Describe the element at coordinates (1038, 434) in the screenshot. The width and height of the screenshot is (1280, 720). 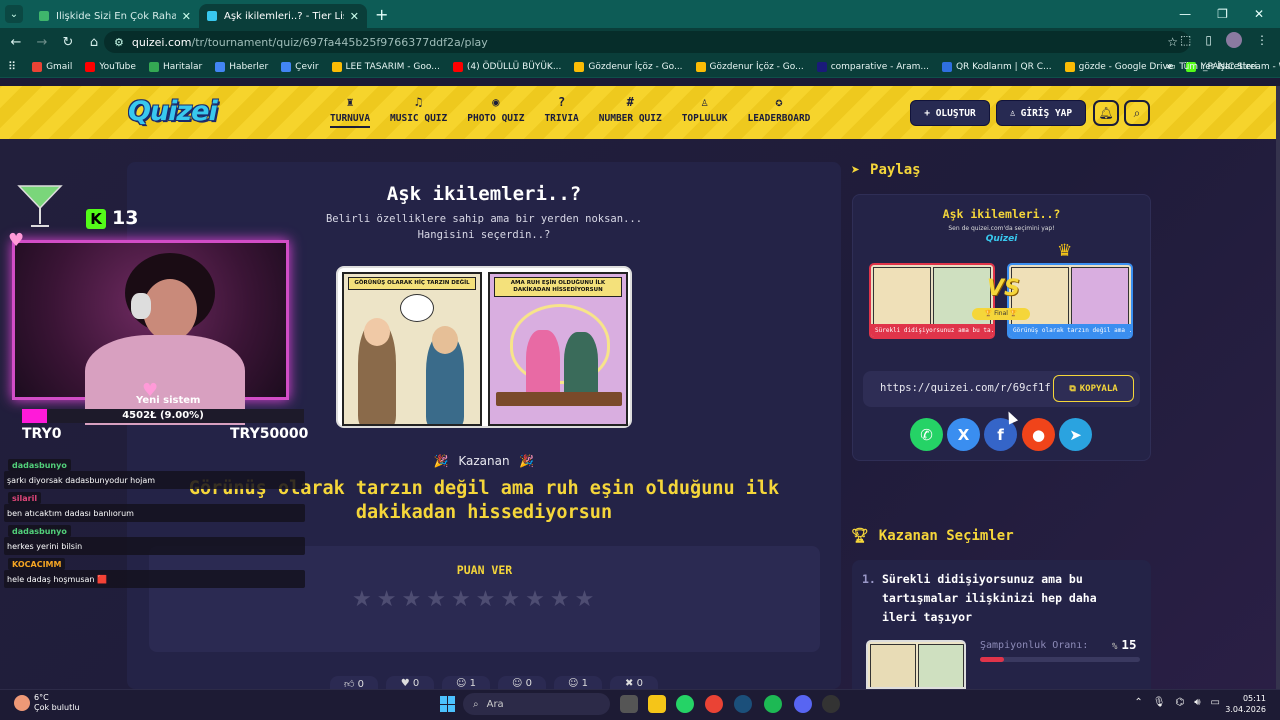
I see `share-reddit-icon: ●` at that location.